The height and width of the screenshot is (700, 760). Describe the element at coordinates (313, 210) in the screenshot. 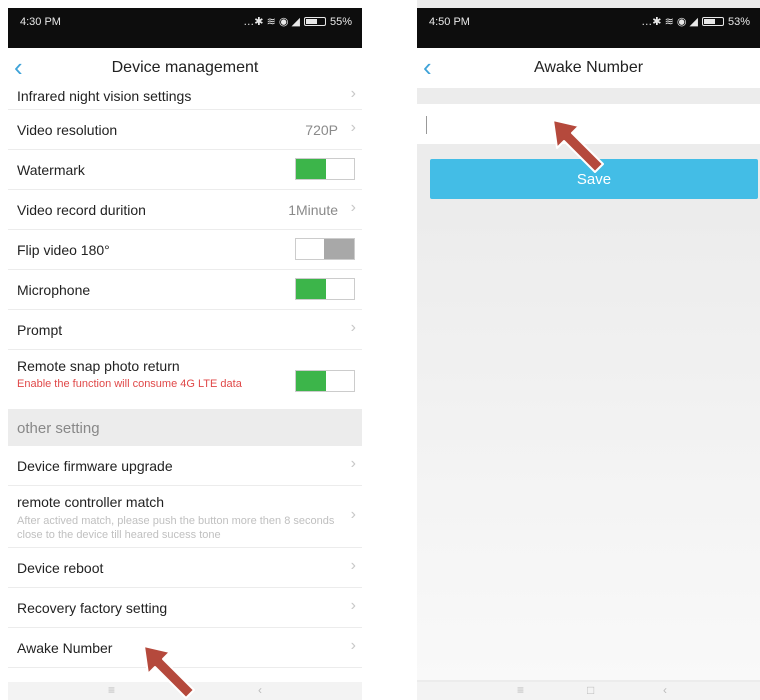

I see `row-value: 1Minute` at that location.